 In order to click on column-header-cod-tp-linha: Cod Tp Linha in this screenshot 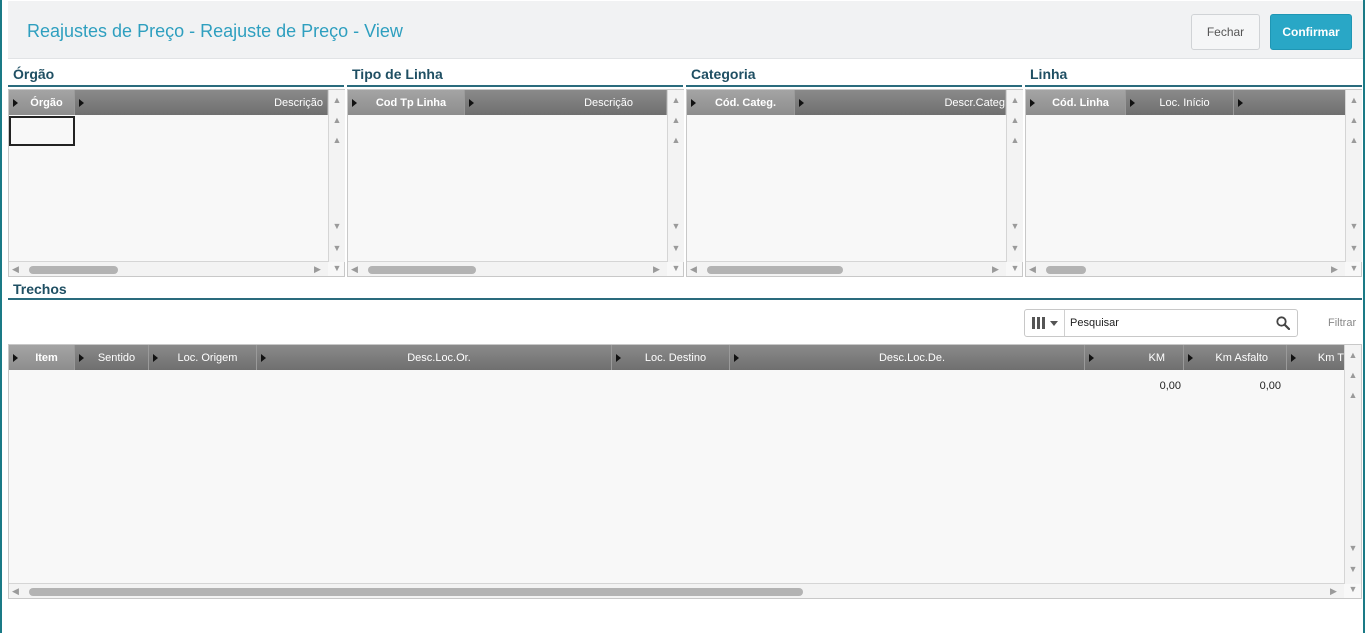, I will do `click(406, 102)`.